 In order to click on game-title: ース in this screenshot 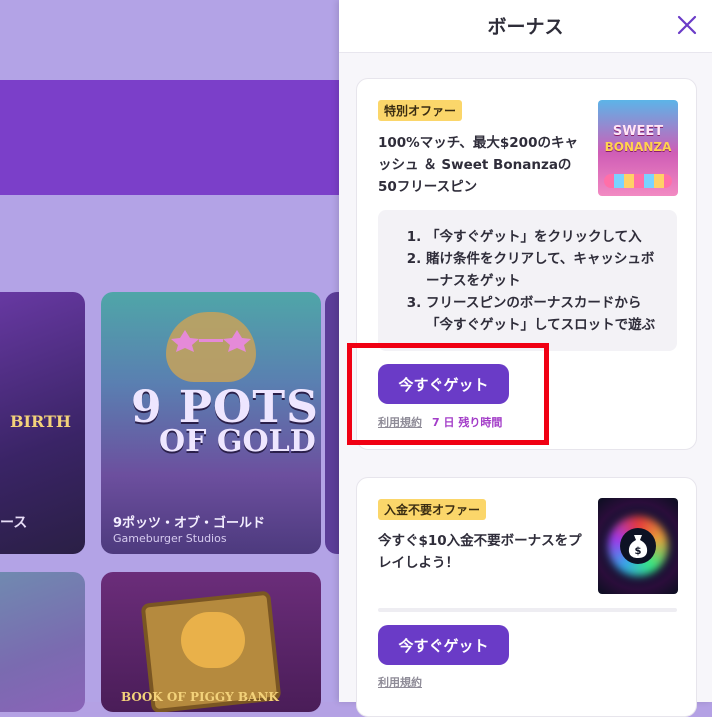, I will do `click(14, 523)`.